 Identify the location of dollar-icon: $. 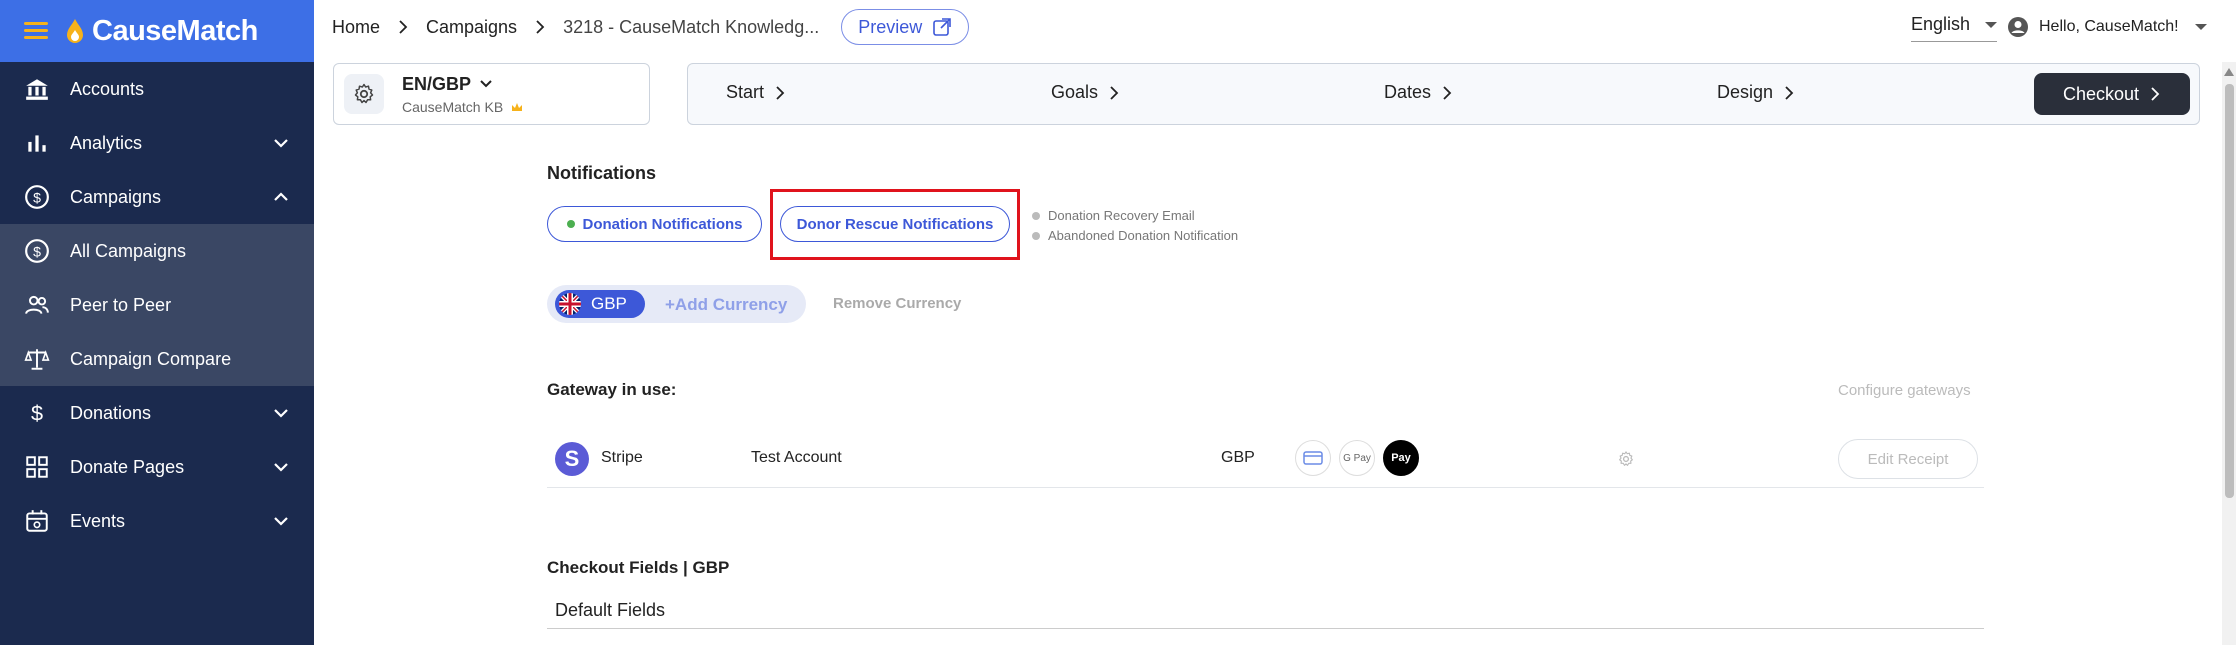
(37, 413).